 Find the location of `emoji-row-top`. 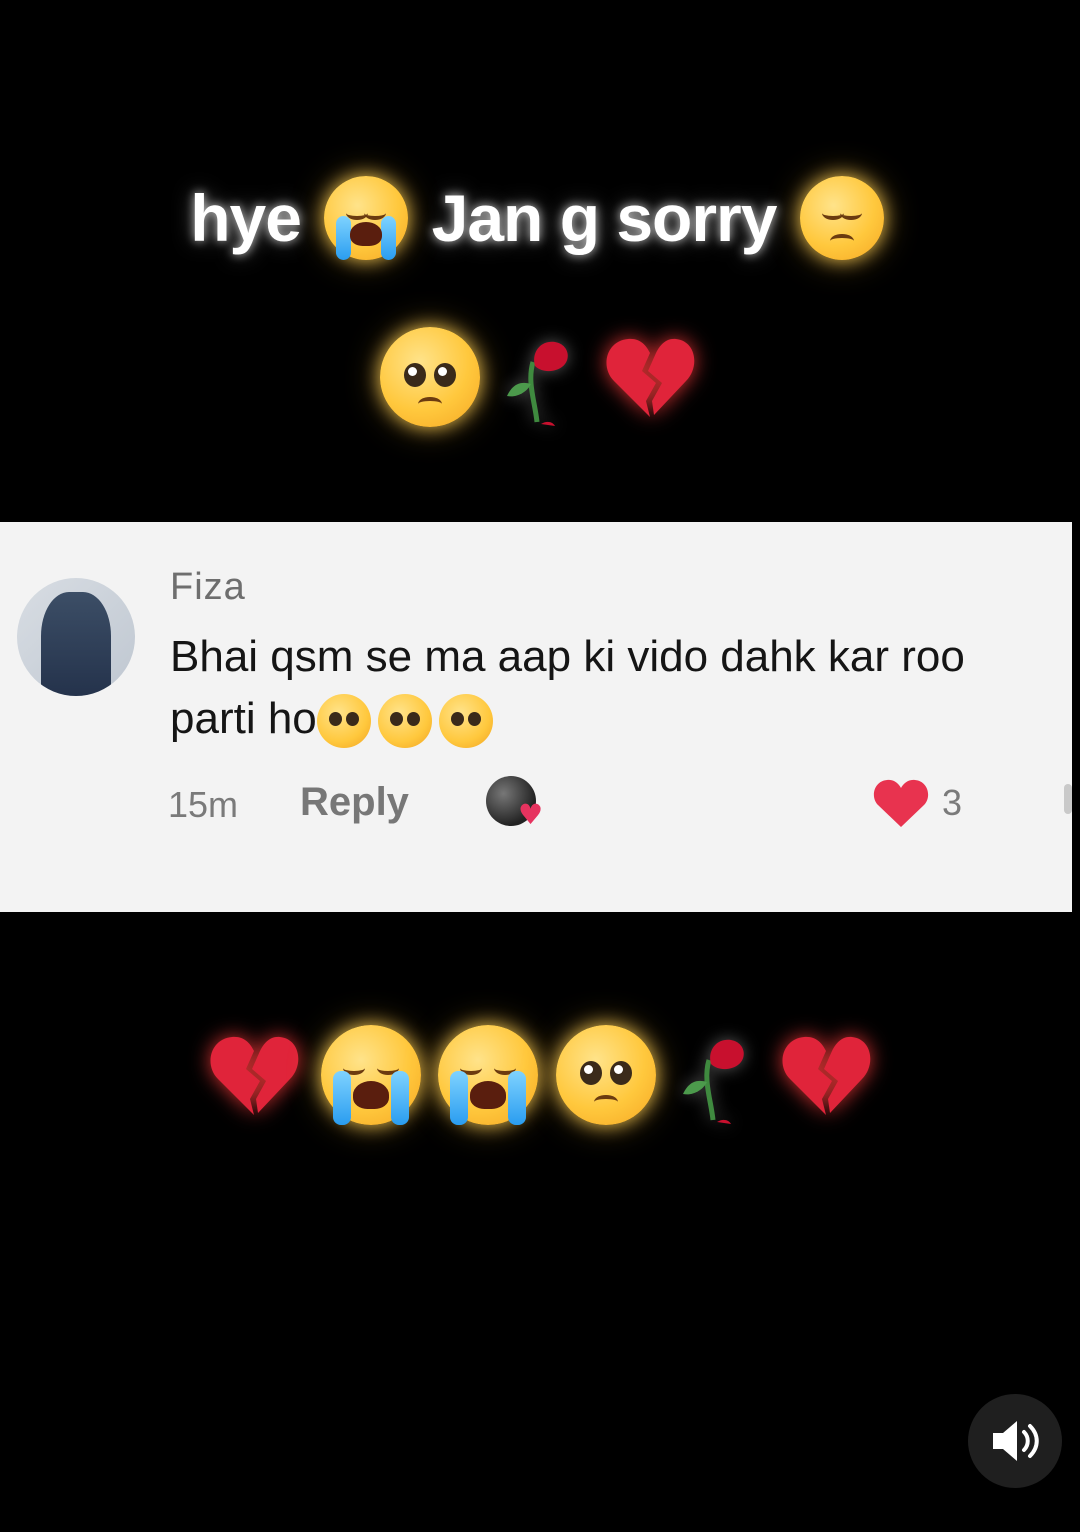

emoji-row-top is located at coordinates (540, 377).